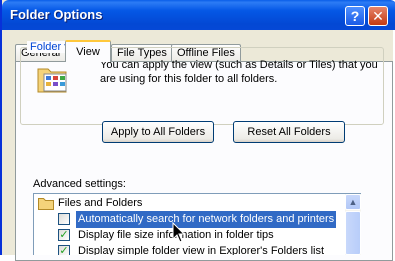 The image size is (395, 261). Describe the element at coordinates (46, 204) in the screenshot. I see `folder-icon` at that location.